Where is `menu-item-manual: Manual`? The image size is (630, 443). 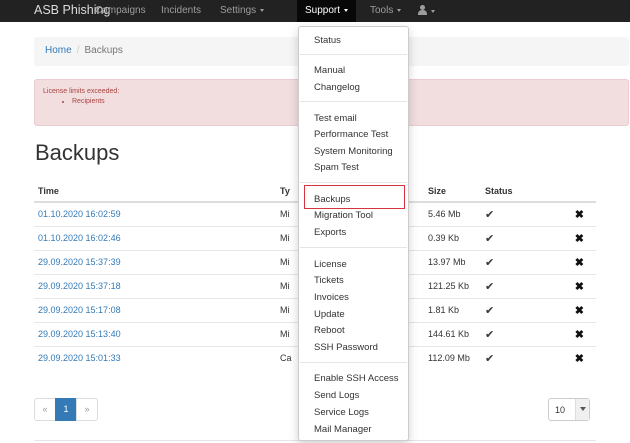 menu-item-manual: Manual is located at coordinates (329, 70).